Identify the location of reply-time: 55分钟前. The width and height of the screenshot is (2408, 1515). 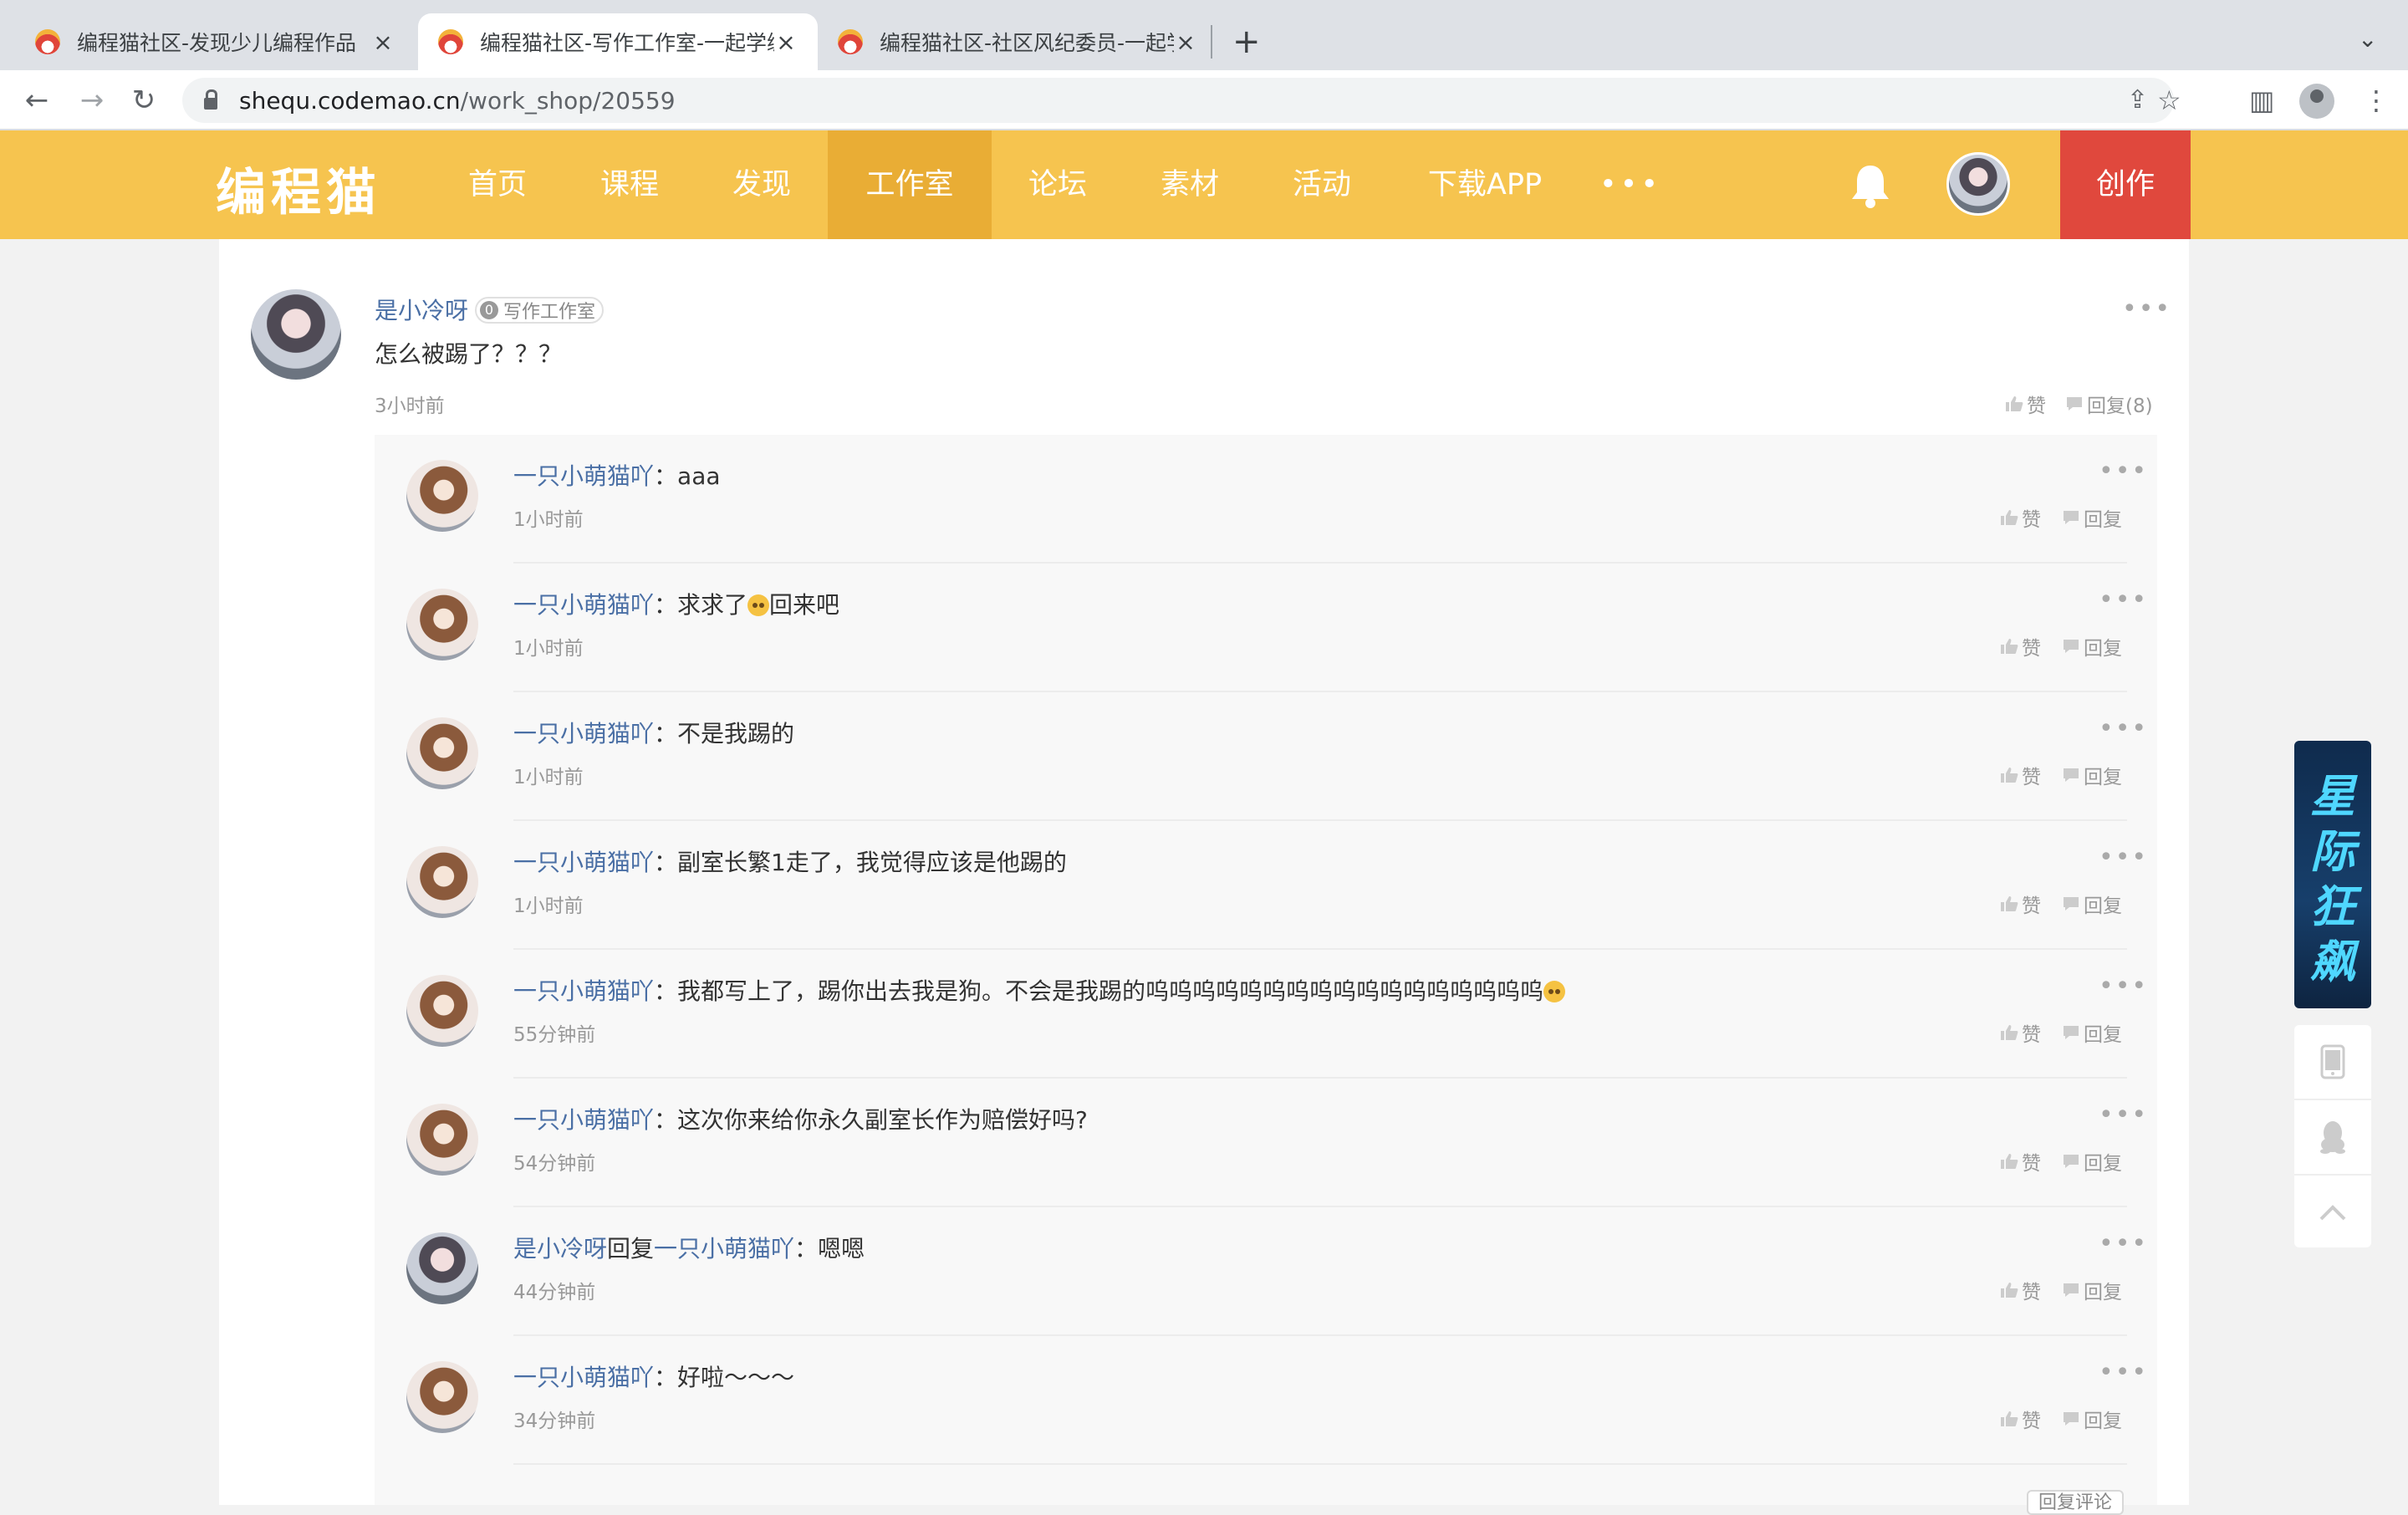
(555, 1035).